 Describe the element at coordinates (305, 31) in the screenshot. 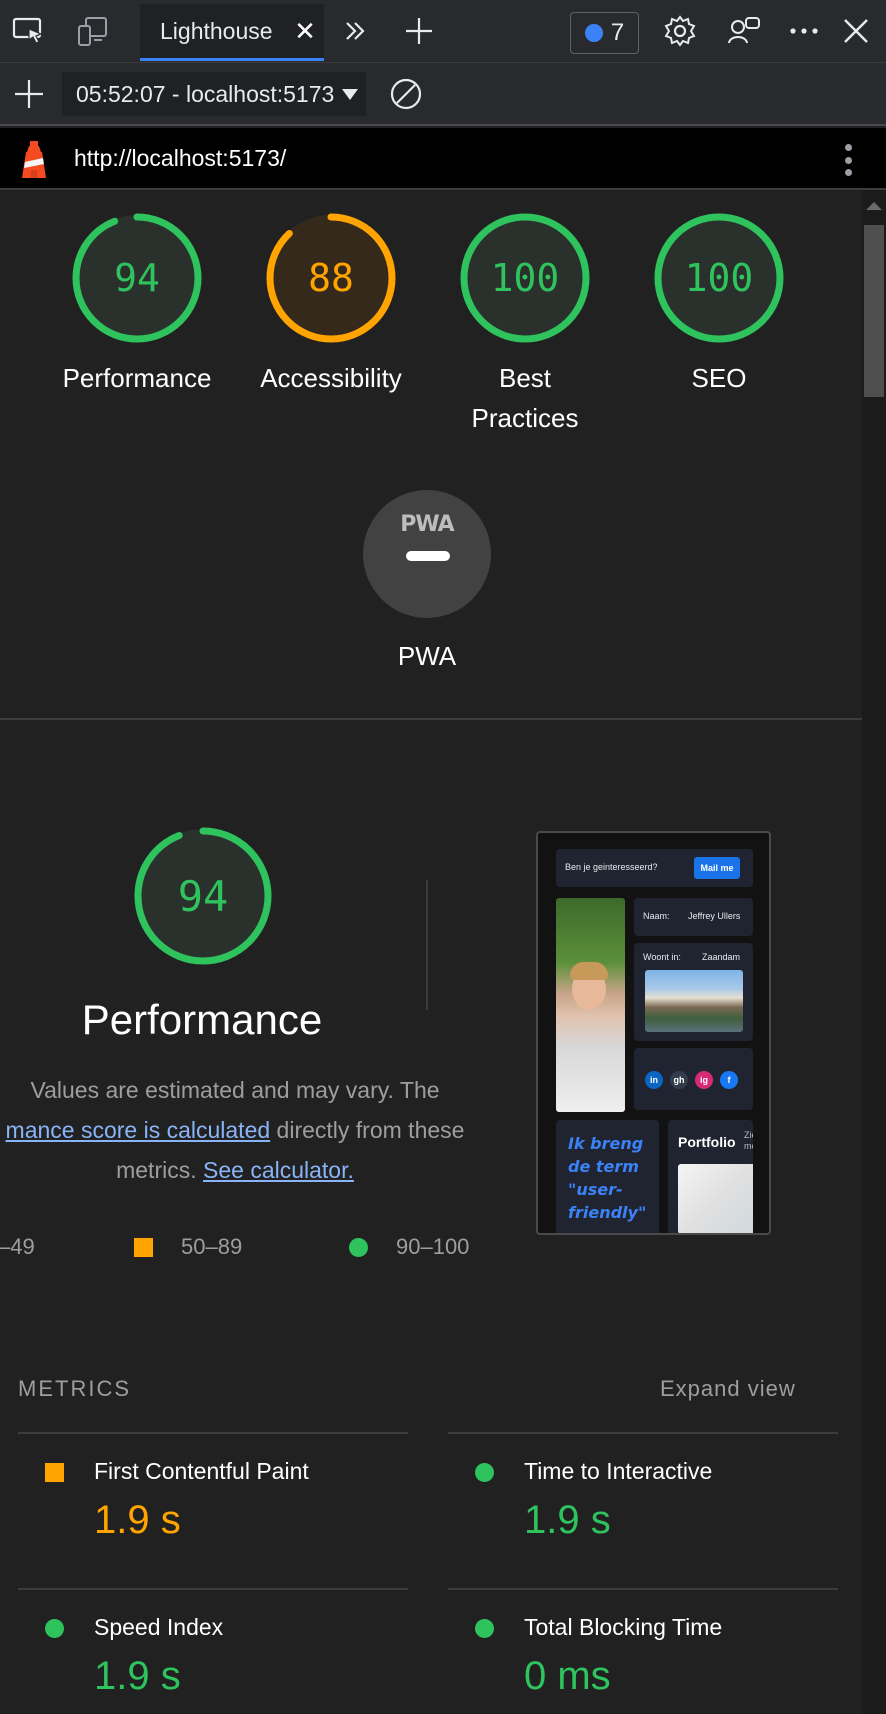

I see `close-tab-icon: ✕` at that location.